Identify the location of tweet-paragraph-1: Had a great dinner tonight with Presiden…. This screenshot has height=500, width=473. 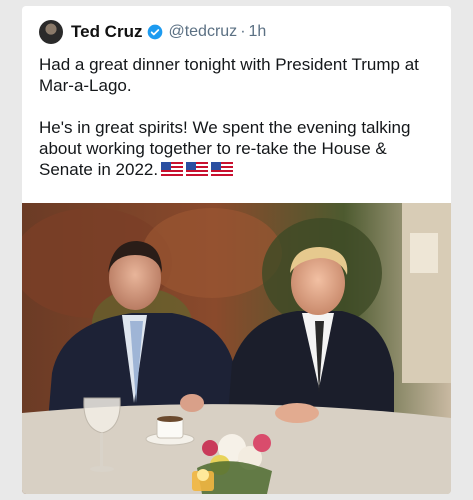
(229, 75).